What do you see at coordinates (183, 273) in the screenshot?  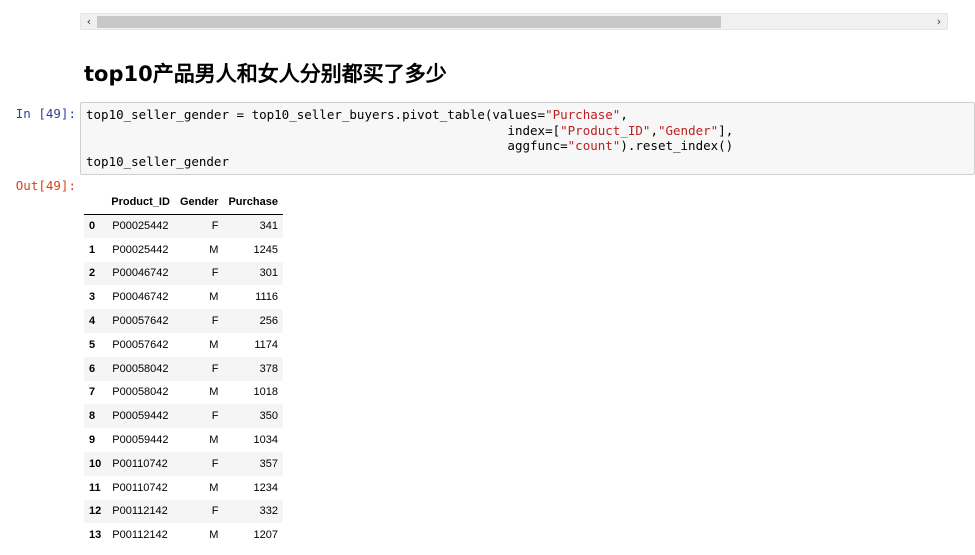 I see `table-row: 2 P00046742 F 301` at bounding box center [183, 273].